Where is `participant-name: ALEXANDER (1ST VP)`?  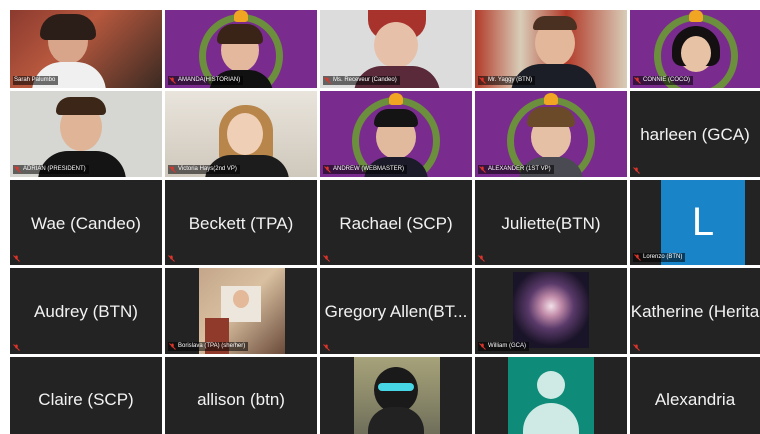 participant-name: ALEXANDER (1ST VP) is located at coordinates (519, 169).